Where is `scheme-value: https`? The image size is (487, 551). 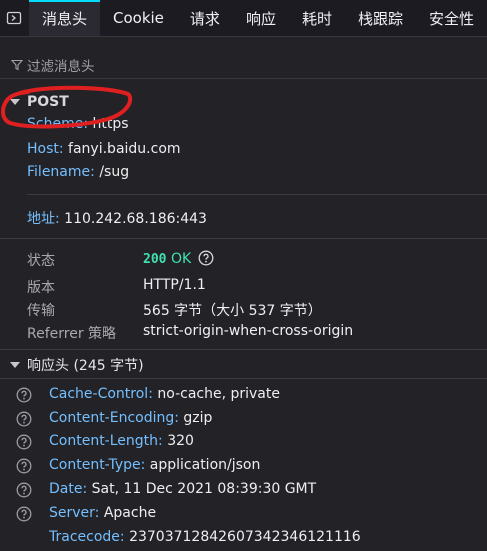
scheme-value: https is located at coordinates (110, 124).